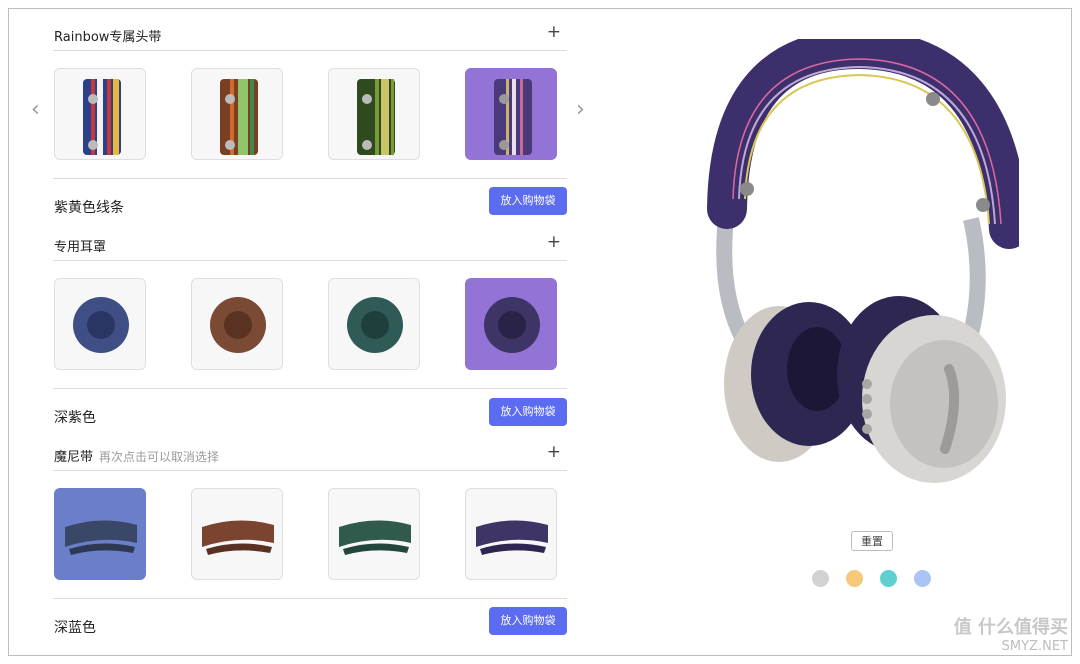 This screenshot has width=1080, height=664. What do you see at coordinates (1034, 646) in the screenshot?
I see `watermark-sub: SMYZ.NET` at bounding box center [1034, 646].